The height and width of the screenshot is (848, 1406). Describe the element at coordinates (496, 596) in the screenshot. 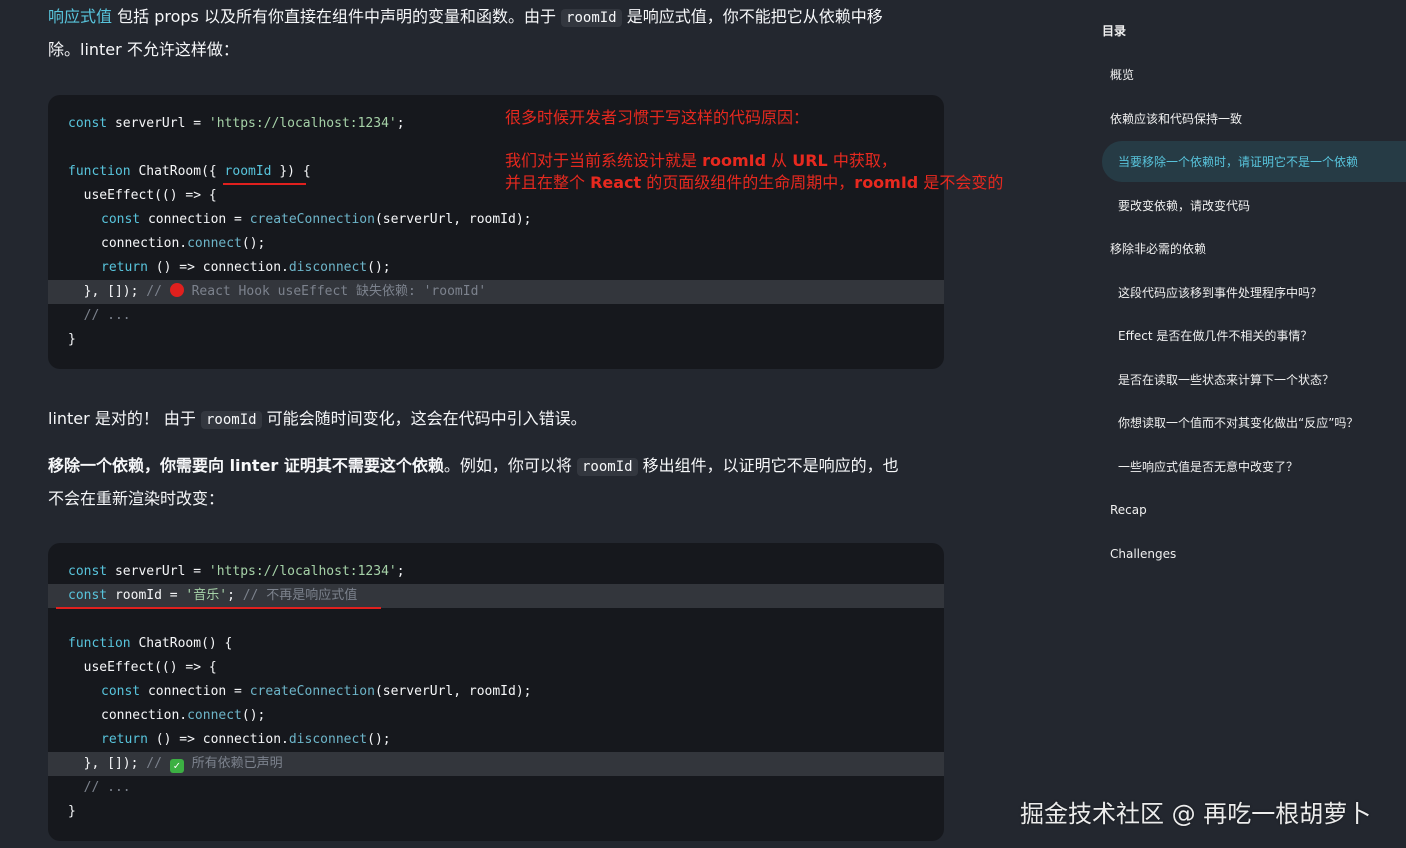

I see `roomId-const-line: const roomId = '音乐'; // 不再是响应式值` at that location.